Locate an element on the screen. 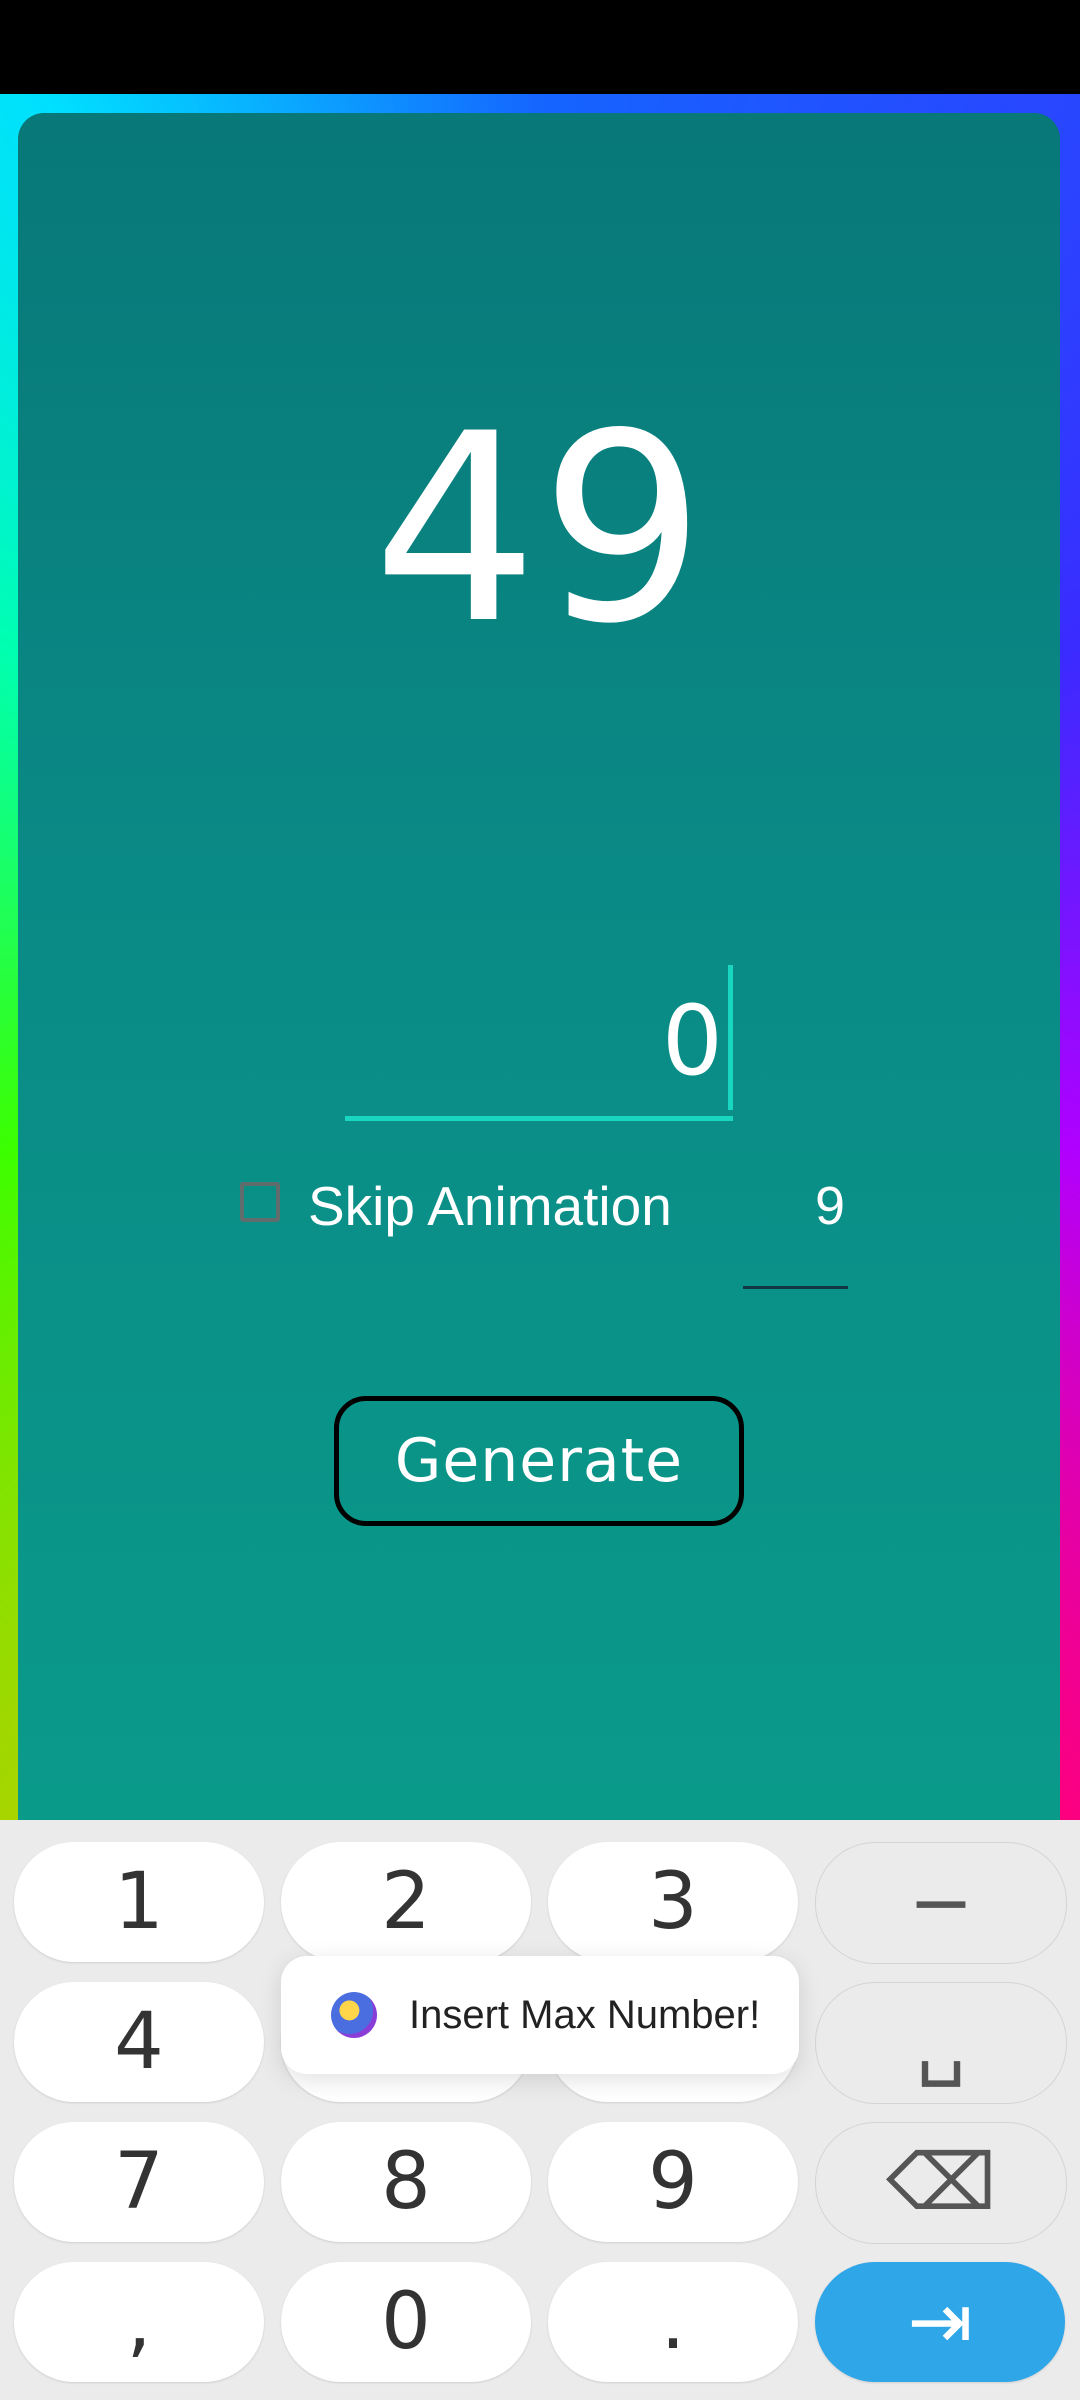 This screenshot has width=1080, height=2400. app-icon is located at coordinates (354, 2015).